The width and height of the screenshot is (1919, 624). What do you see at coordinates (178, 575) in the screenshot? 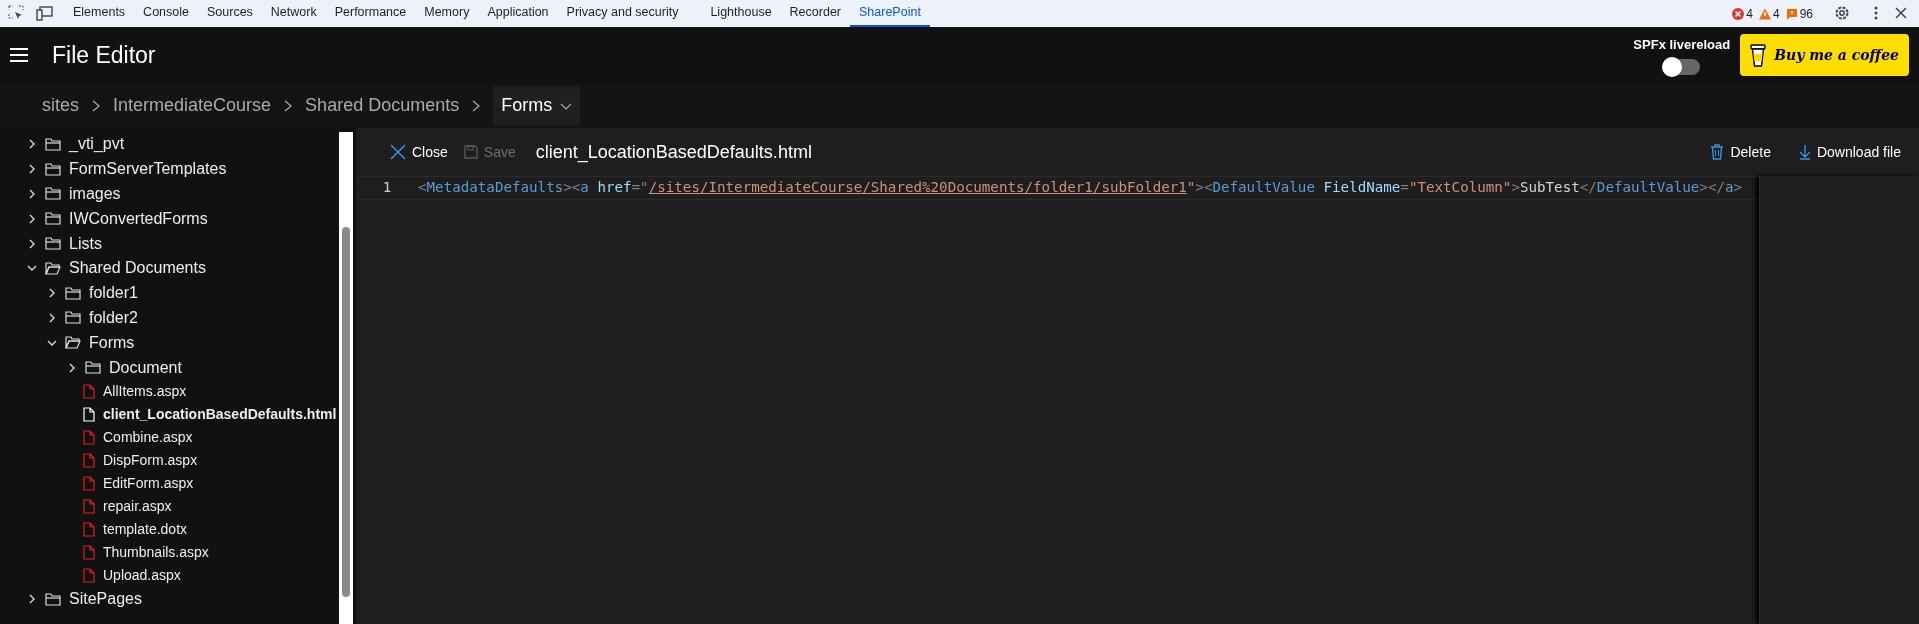
I see `tree-item: Upload.aspx` at bounding box center [178, 575].